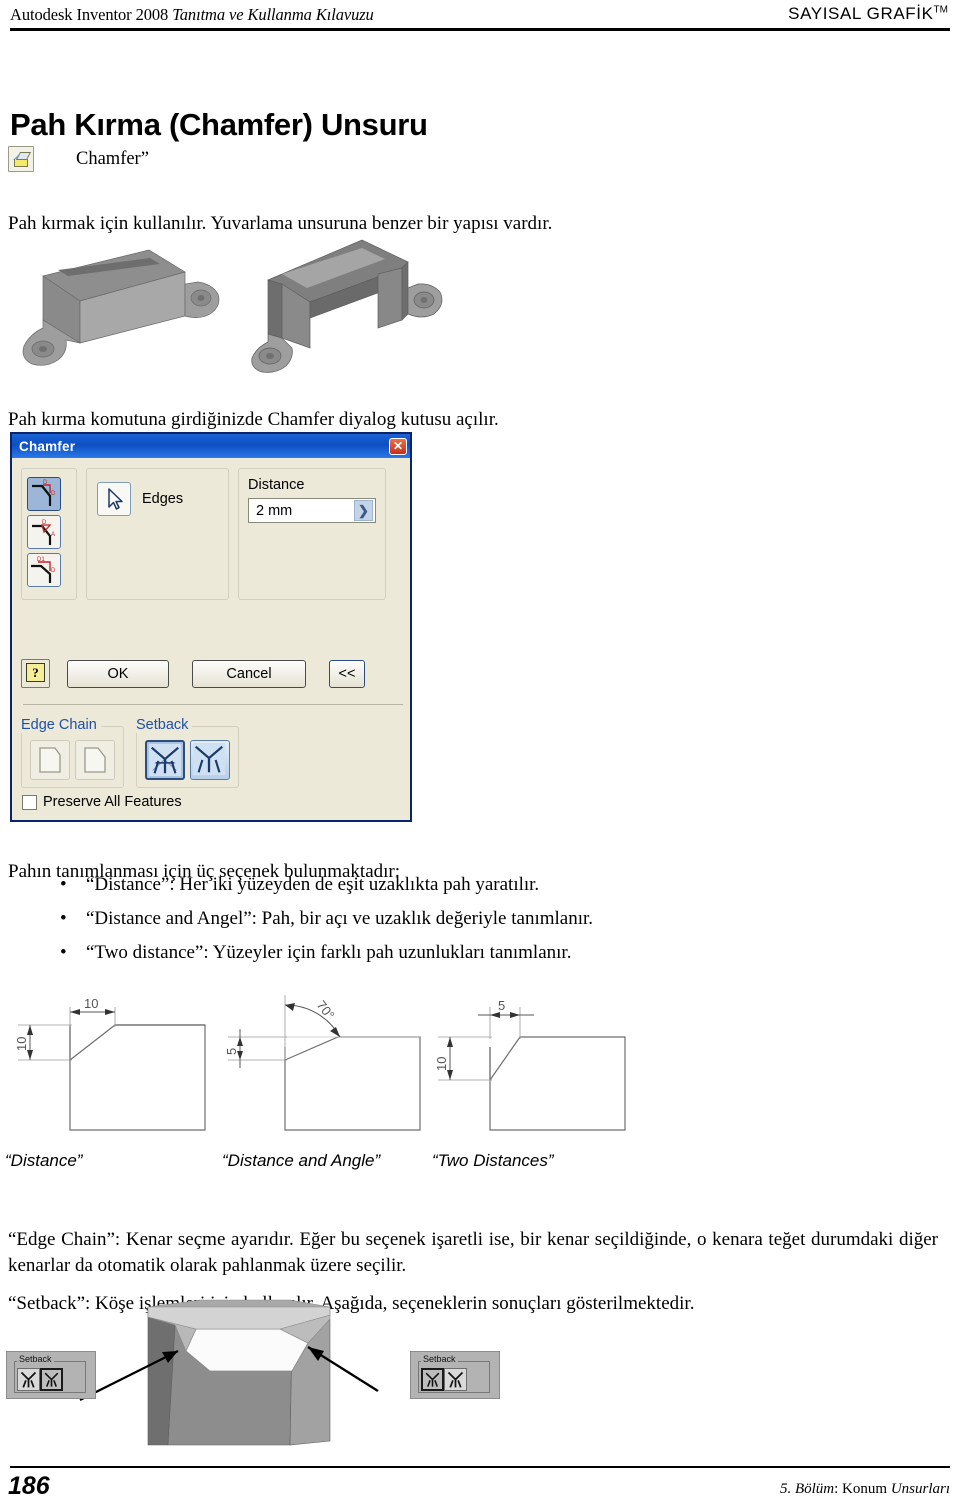  Describe the element at coordinates (187, 757) in the screenshot. I see `setback-buttons` at that location.